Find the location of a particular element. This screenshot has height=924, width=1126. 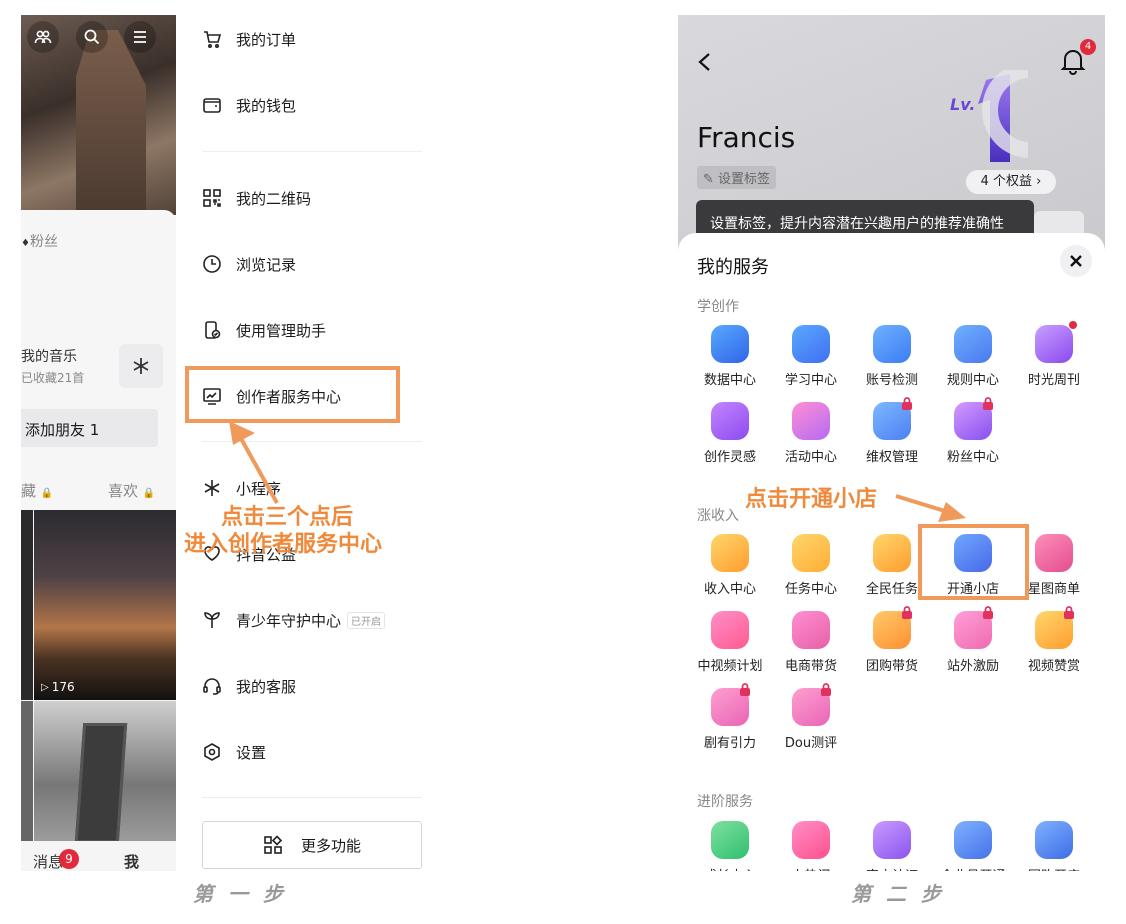

service-item: 学习中心 is located at coordinates (811, 356).